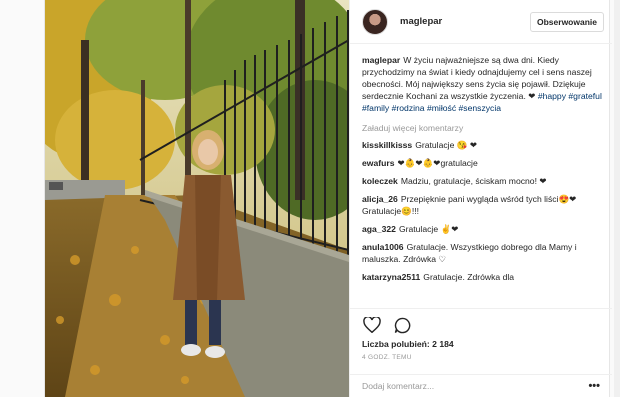 The image size is (620, 397). I want to click on comment-text: ❤👶❤👶❤gratulacje, so click(437, 163).